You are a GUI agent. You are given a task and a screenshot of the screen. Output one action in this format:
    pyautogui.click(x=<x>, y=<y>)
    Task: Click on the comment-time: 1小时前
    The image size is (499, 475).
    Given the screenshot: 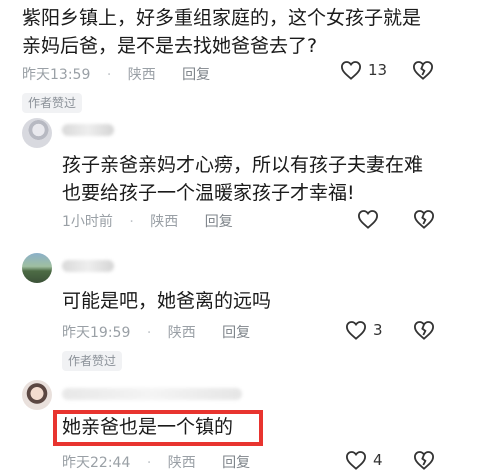 What is the action you would take?
    pyautogui.click(x=87, y=222)
    